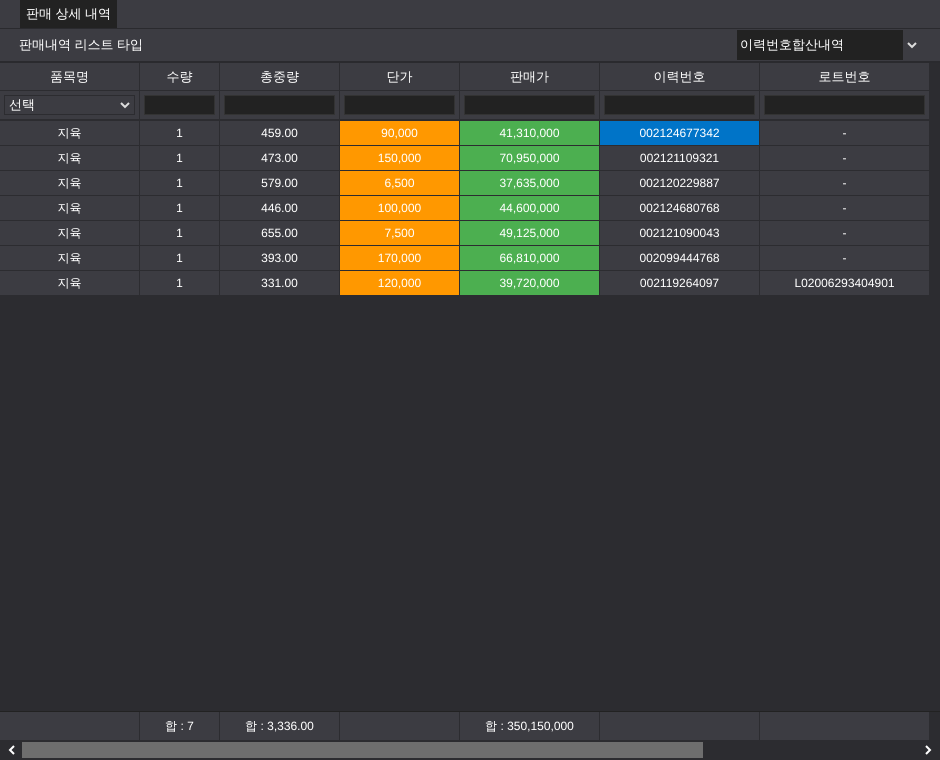  What do you see at coordinates (400, 208) in the screenshot?
I see `table-cell: 100,000` at bounding box center [400, 208].